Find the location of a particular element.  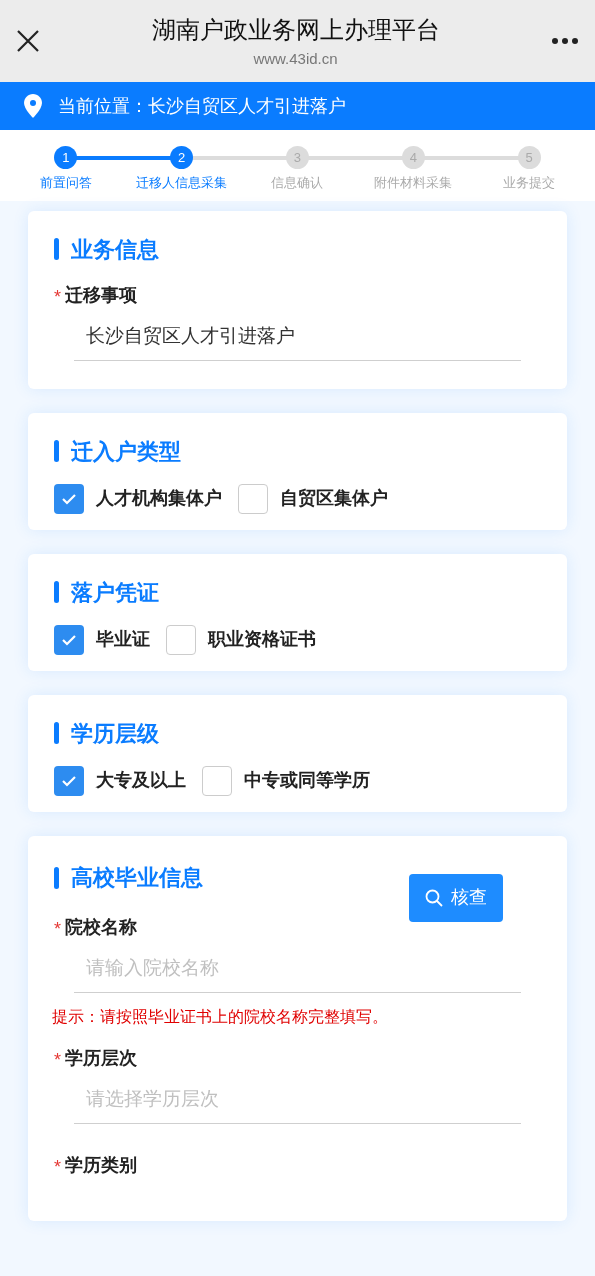

input-field: 长沙自贸区人才引进落户 is located at coordinates (297, 336).